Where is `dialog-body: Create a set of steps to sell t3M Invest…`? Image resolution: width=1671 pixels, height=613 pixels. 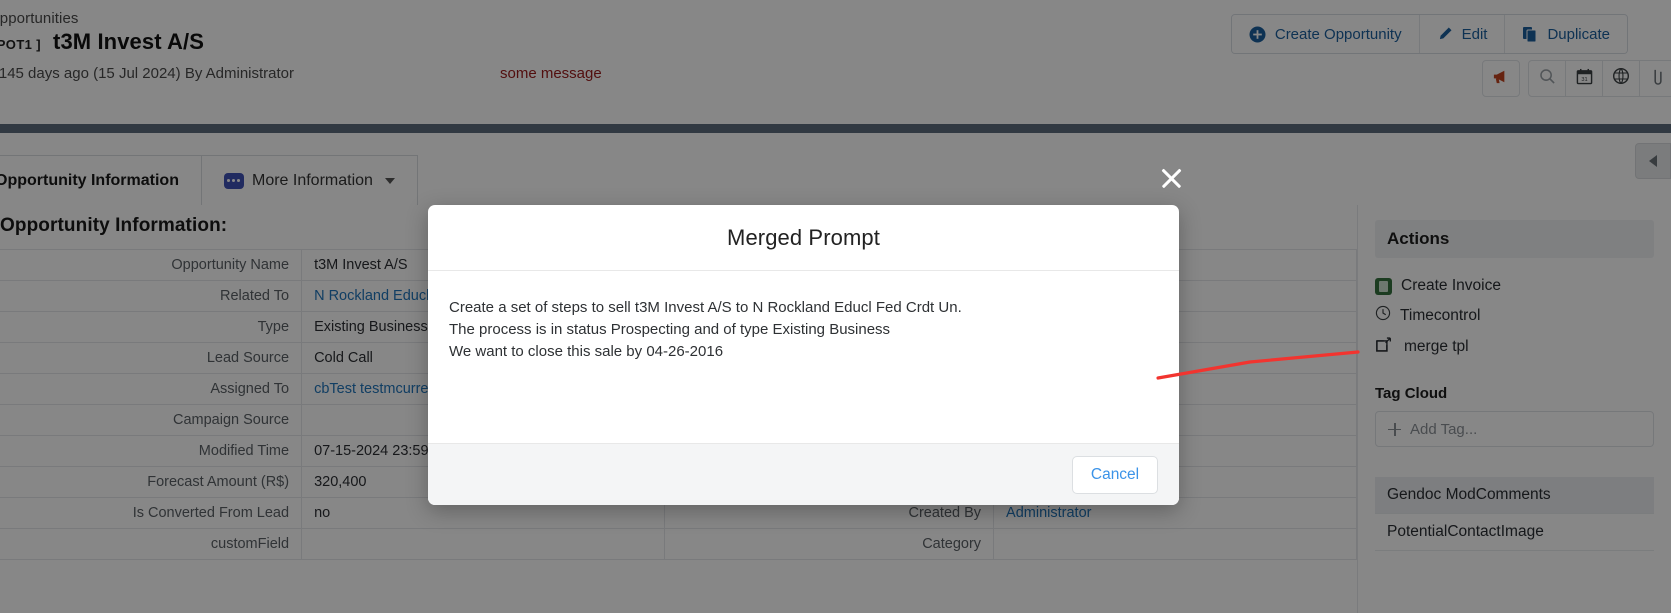
dialog-body: Create a set of steps to sell t3M Invest… is located at coordinates (803, 357).